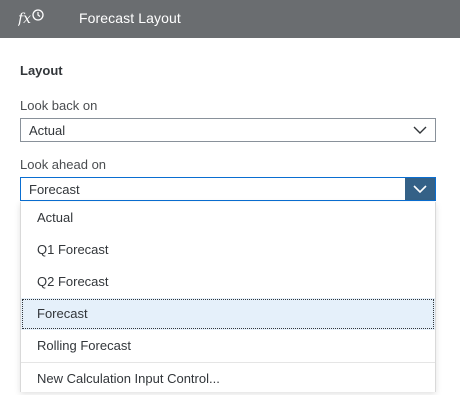 This screenshot has height=395, width=460. What do you see at coordinates (228, 218) in the screenshot?
I see `dropdown-option-actual: Actual` at bounding box center [228, 218].